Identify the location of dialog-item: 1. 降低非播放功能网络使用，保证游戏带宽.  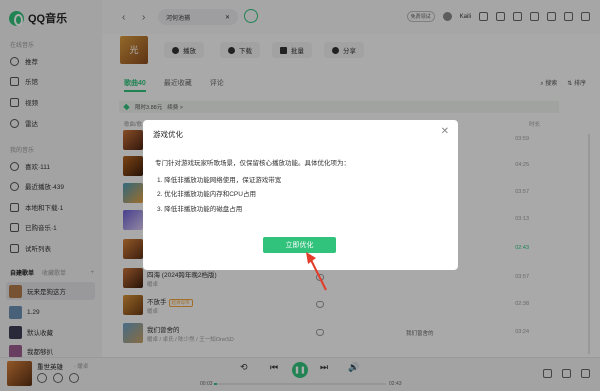
(219, 180).